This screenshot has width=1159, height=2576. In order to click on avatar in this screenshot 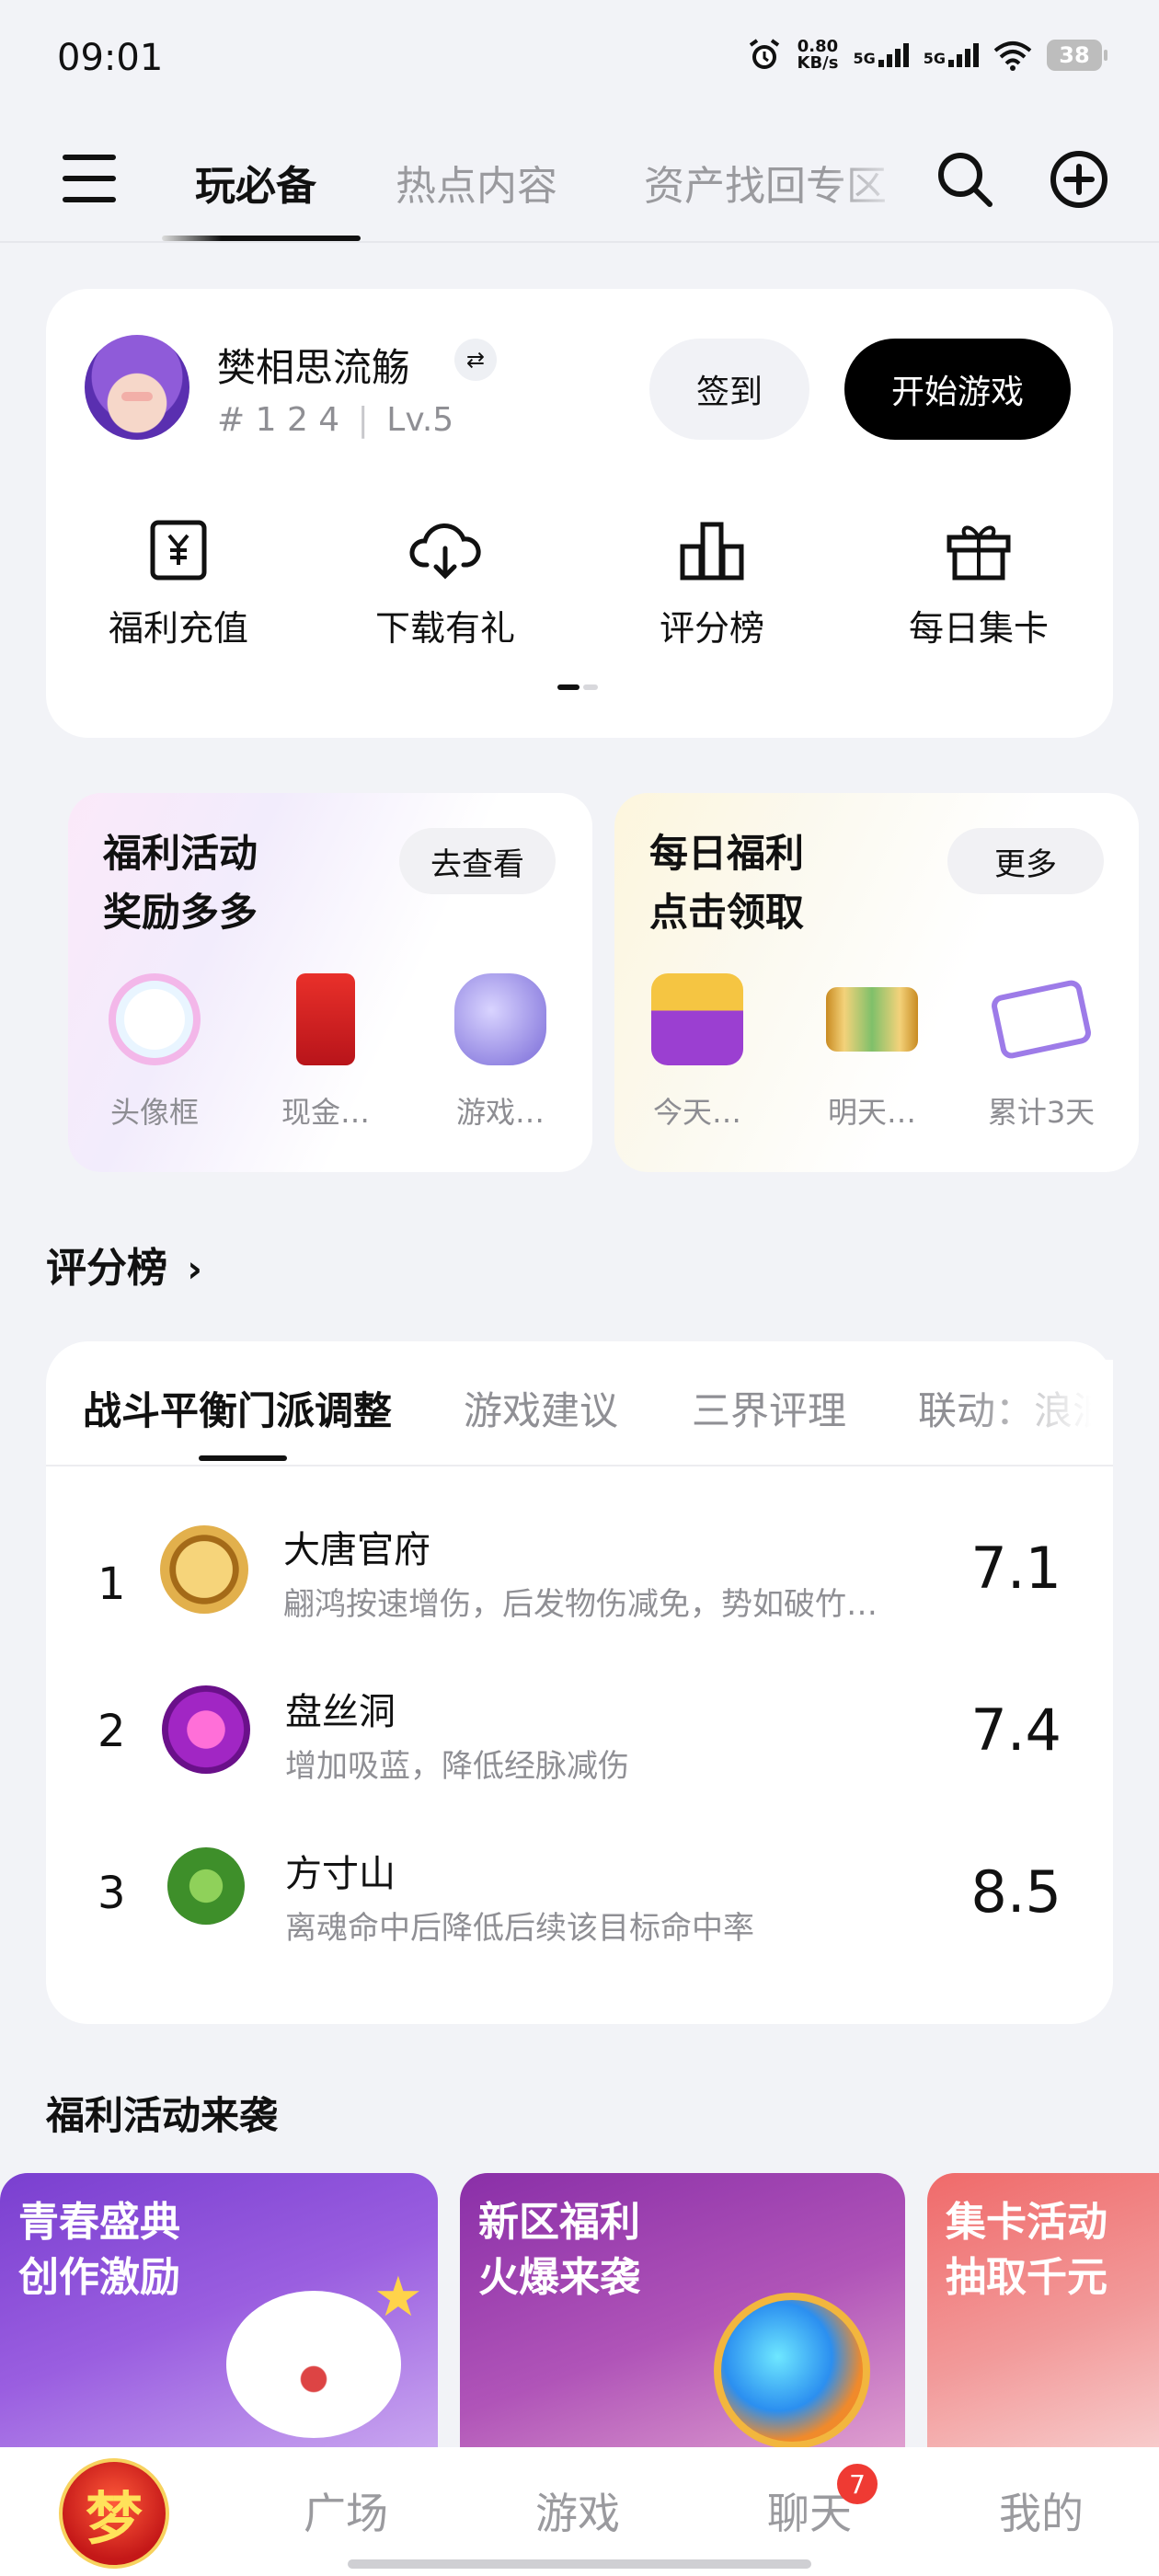, I will do `click(137, 387)`.